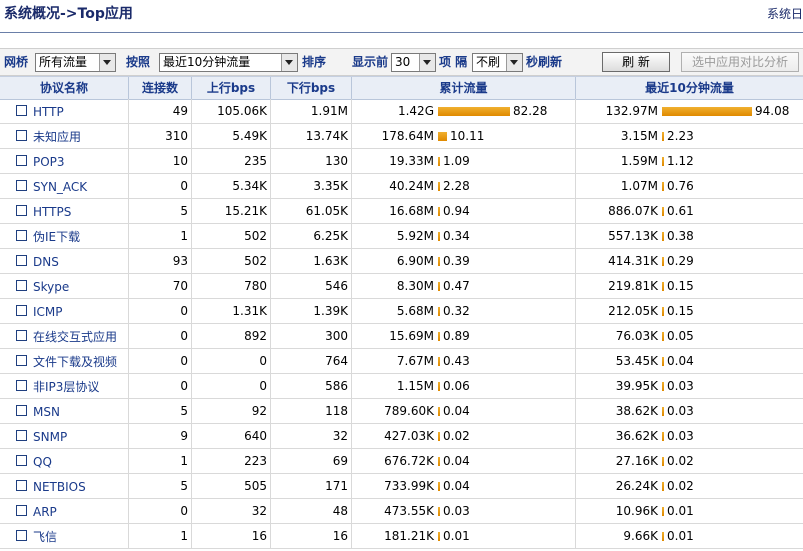 This screenshot has width=803, height=551. What do you see at coordinates (184, 236) in the screenshot?
I see `connections-cell: 1` at bounding box center [184, 236].